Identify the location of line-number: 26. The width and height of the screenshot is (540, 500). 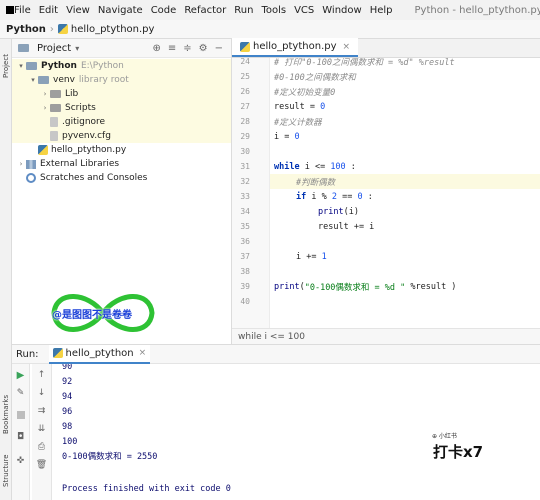
(245, 91).